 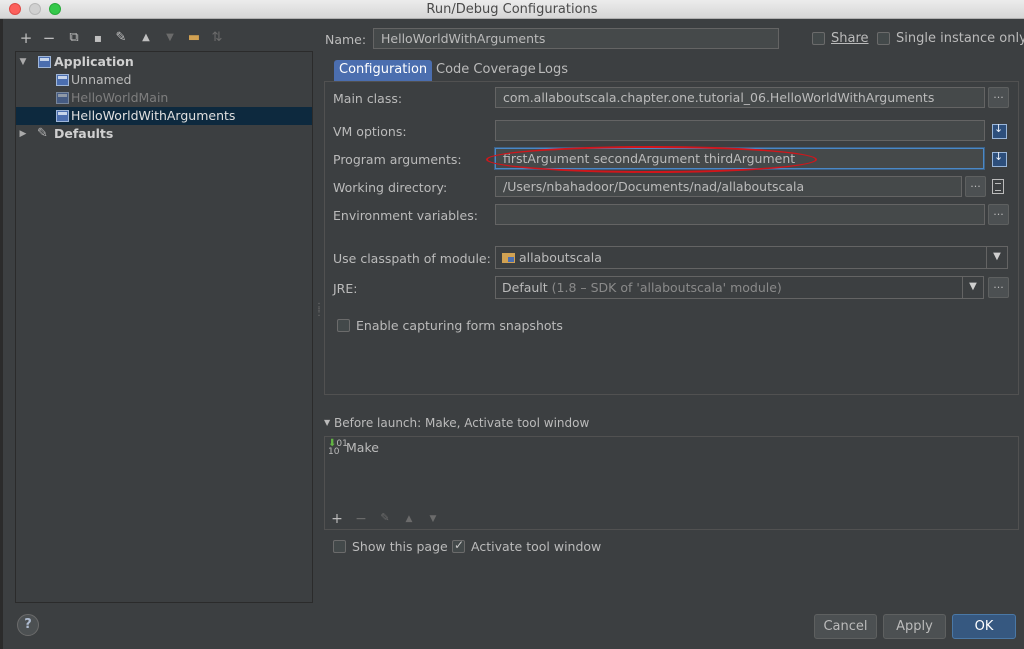 I want to click on classpath-value: allaboutscala, so click(x=560, y=257).